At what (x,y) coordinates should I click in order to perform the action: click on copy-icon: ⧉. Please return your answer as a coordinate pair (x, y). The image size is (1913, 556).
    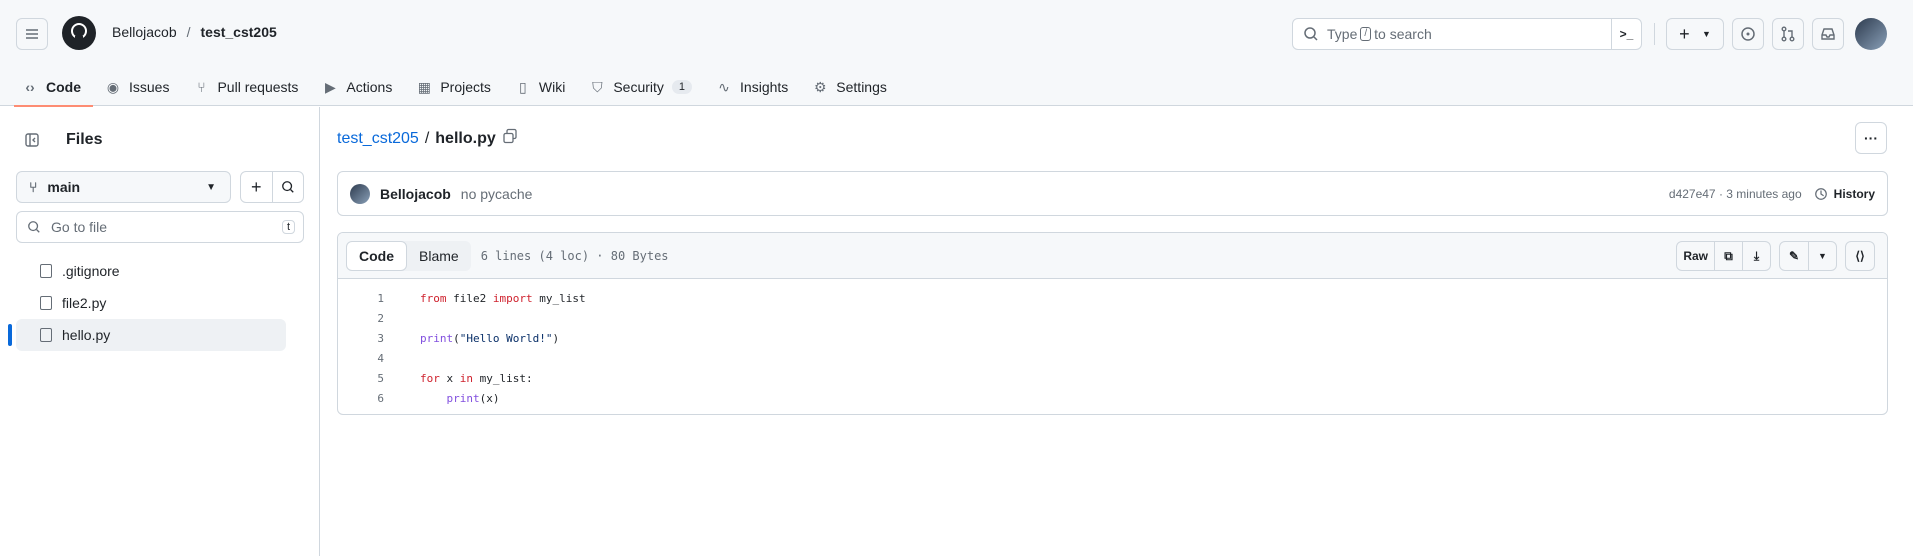
    Looking at the image, I should click on (1728, 255).